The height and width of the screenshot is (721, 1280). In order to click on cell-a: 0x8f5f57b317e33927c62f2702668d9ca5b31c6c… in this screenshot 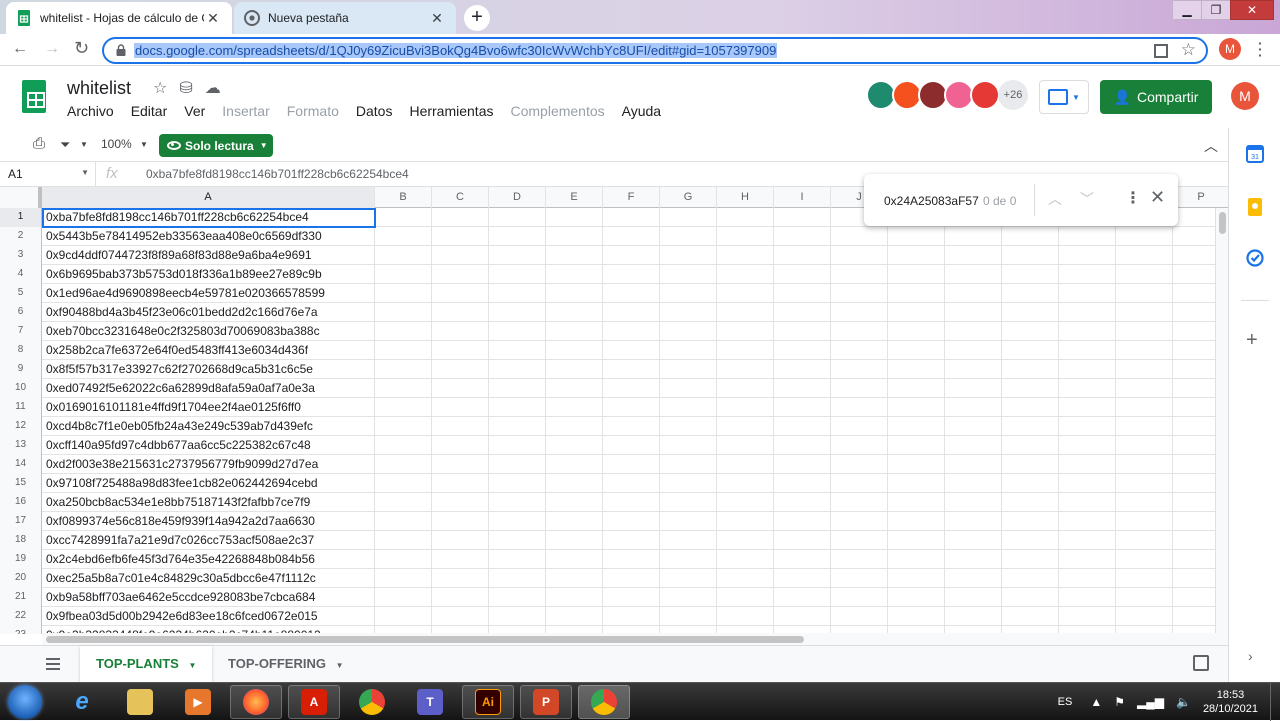, I will do `click(208, 369)`.